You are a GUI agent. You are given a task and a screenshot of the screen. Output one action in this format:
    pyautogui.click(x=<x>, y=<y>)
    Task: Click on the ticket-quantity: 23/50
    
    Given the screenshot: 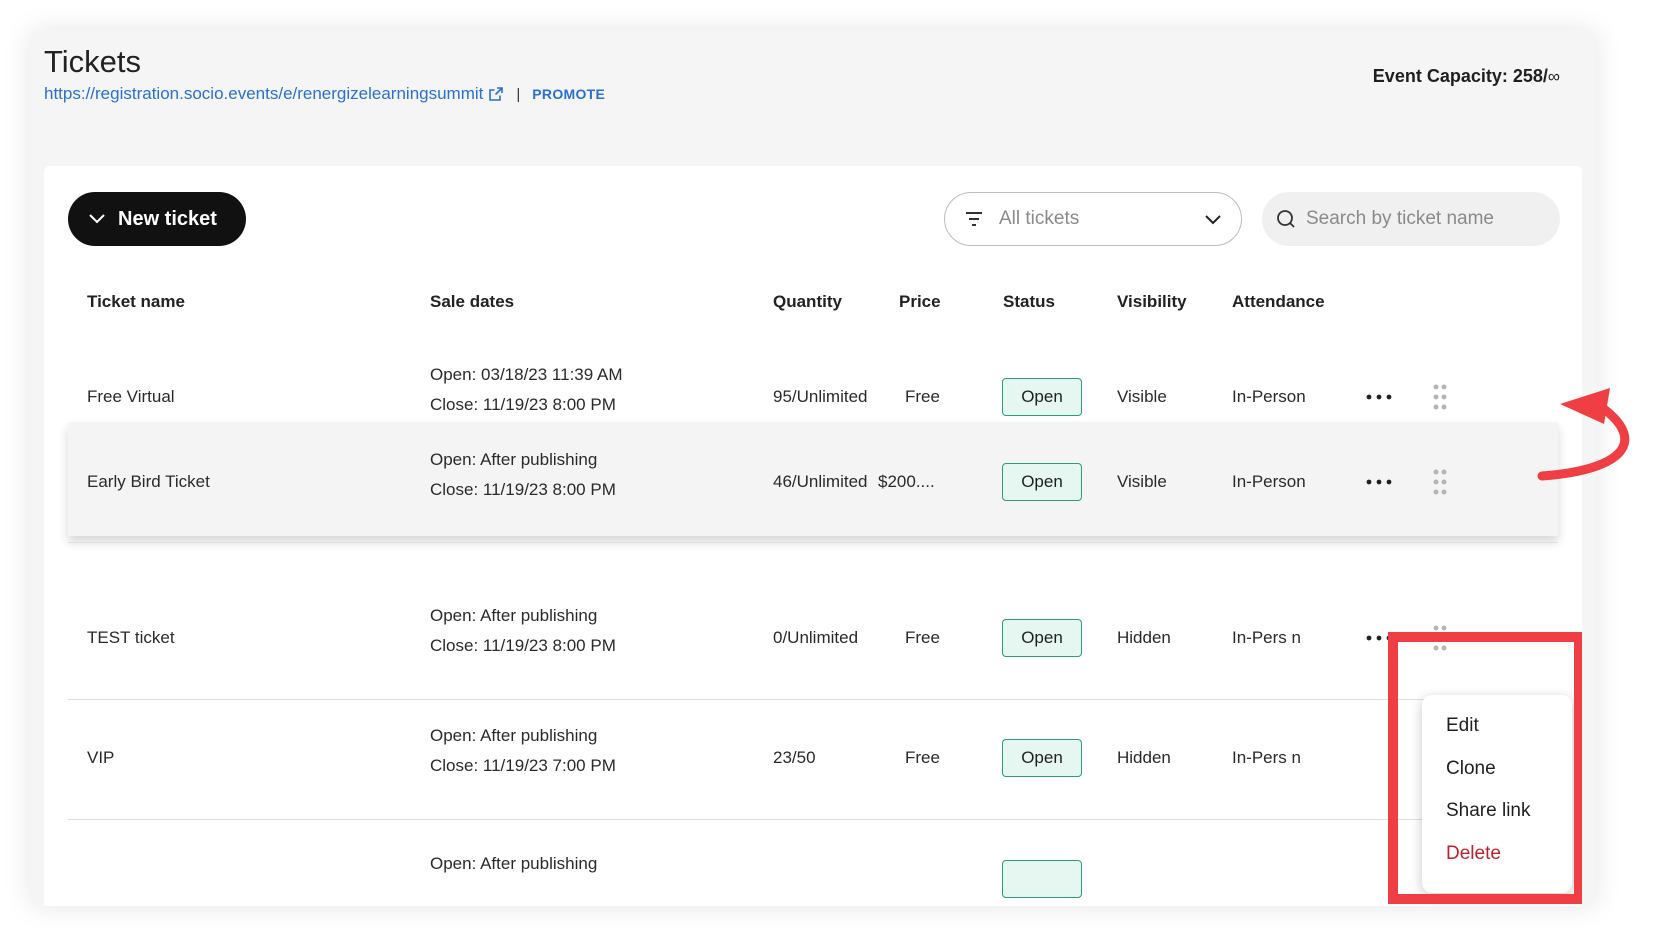 What is the action you would take?
    pyautogui.click(x=794, y=757)
    